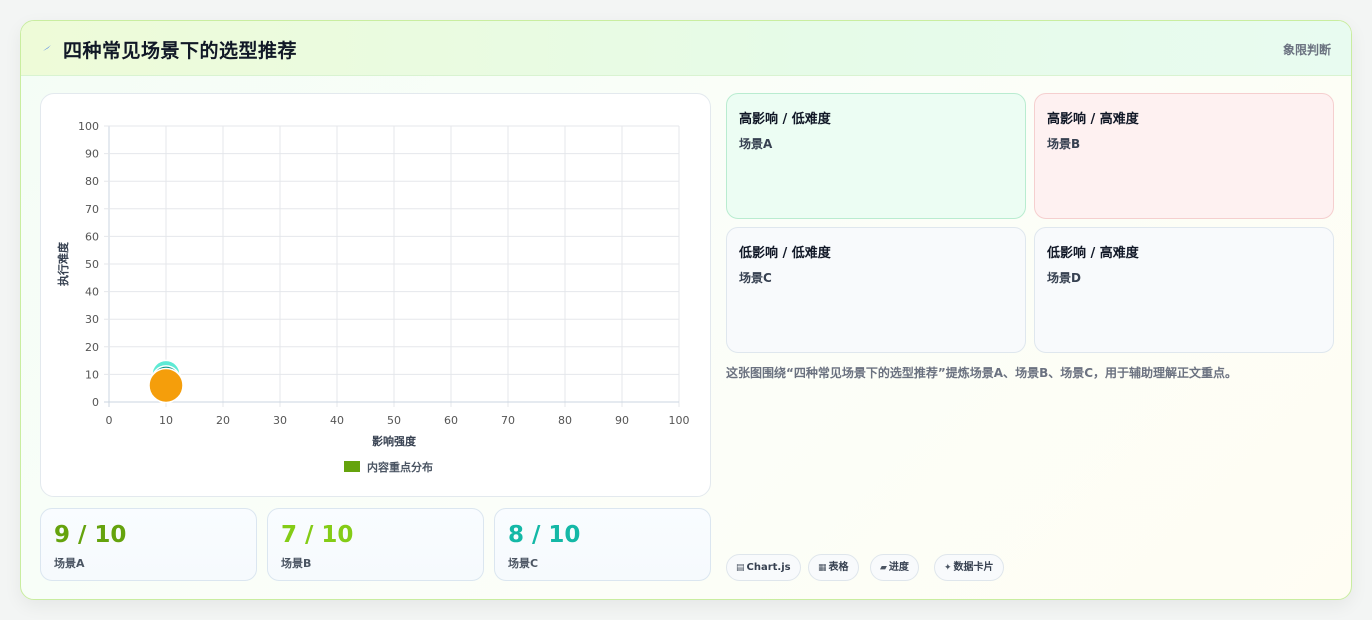  What do you see at coordinates (756, 144) in the screenshot?
I see `quadrant-item: 场景A` at bounding box center [756, 144].